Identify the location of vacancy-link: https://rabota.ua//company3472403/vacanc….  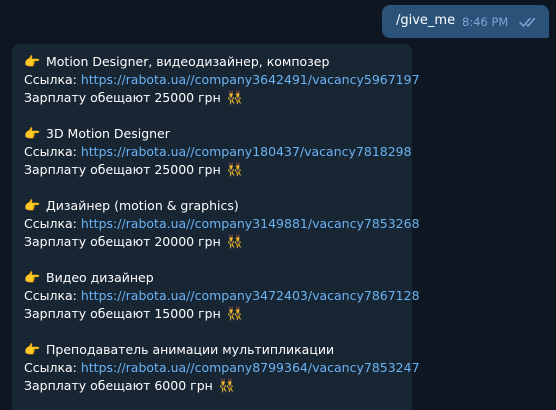
(250, 295).